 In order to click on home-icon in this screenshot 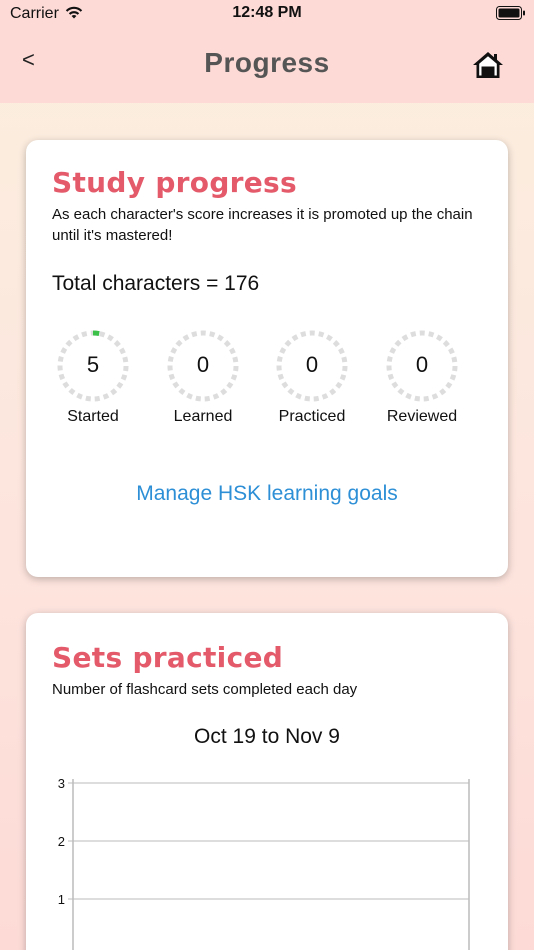, I will do `click(488, 67)`.